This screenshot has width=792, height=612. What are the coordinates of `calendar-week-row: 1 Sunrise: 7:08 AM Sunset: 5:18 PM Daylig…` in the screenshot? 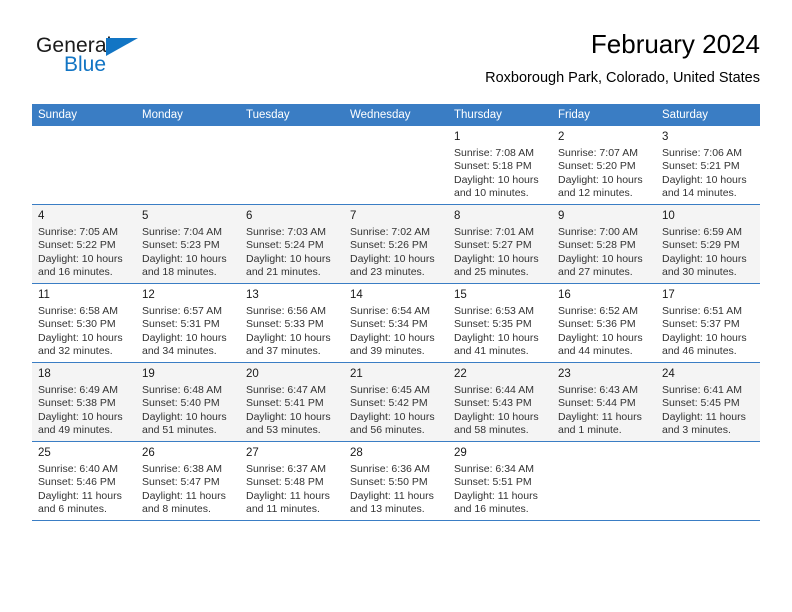 It's located at (396, 165).